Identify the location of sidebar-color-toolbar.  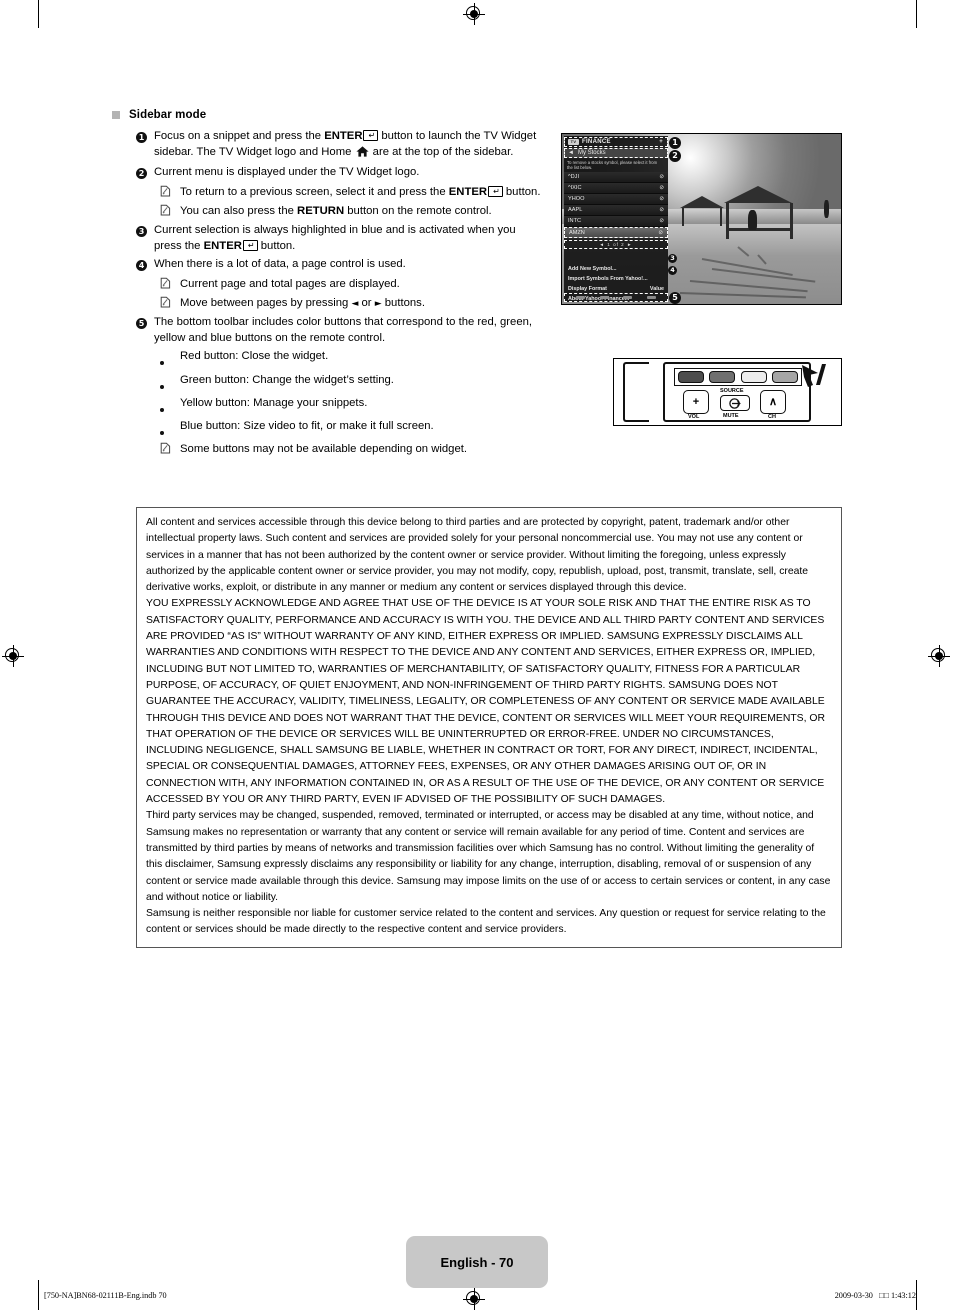
(616, 297).